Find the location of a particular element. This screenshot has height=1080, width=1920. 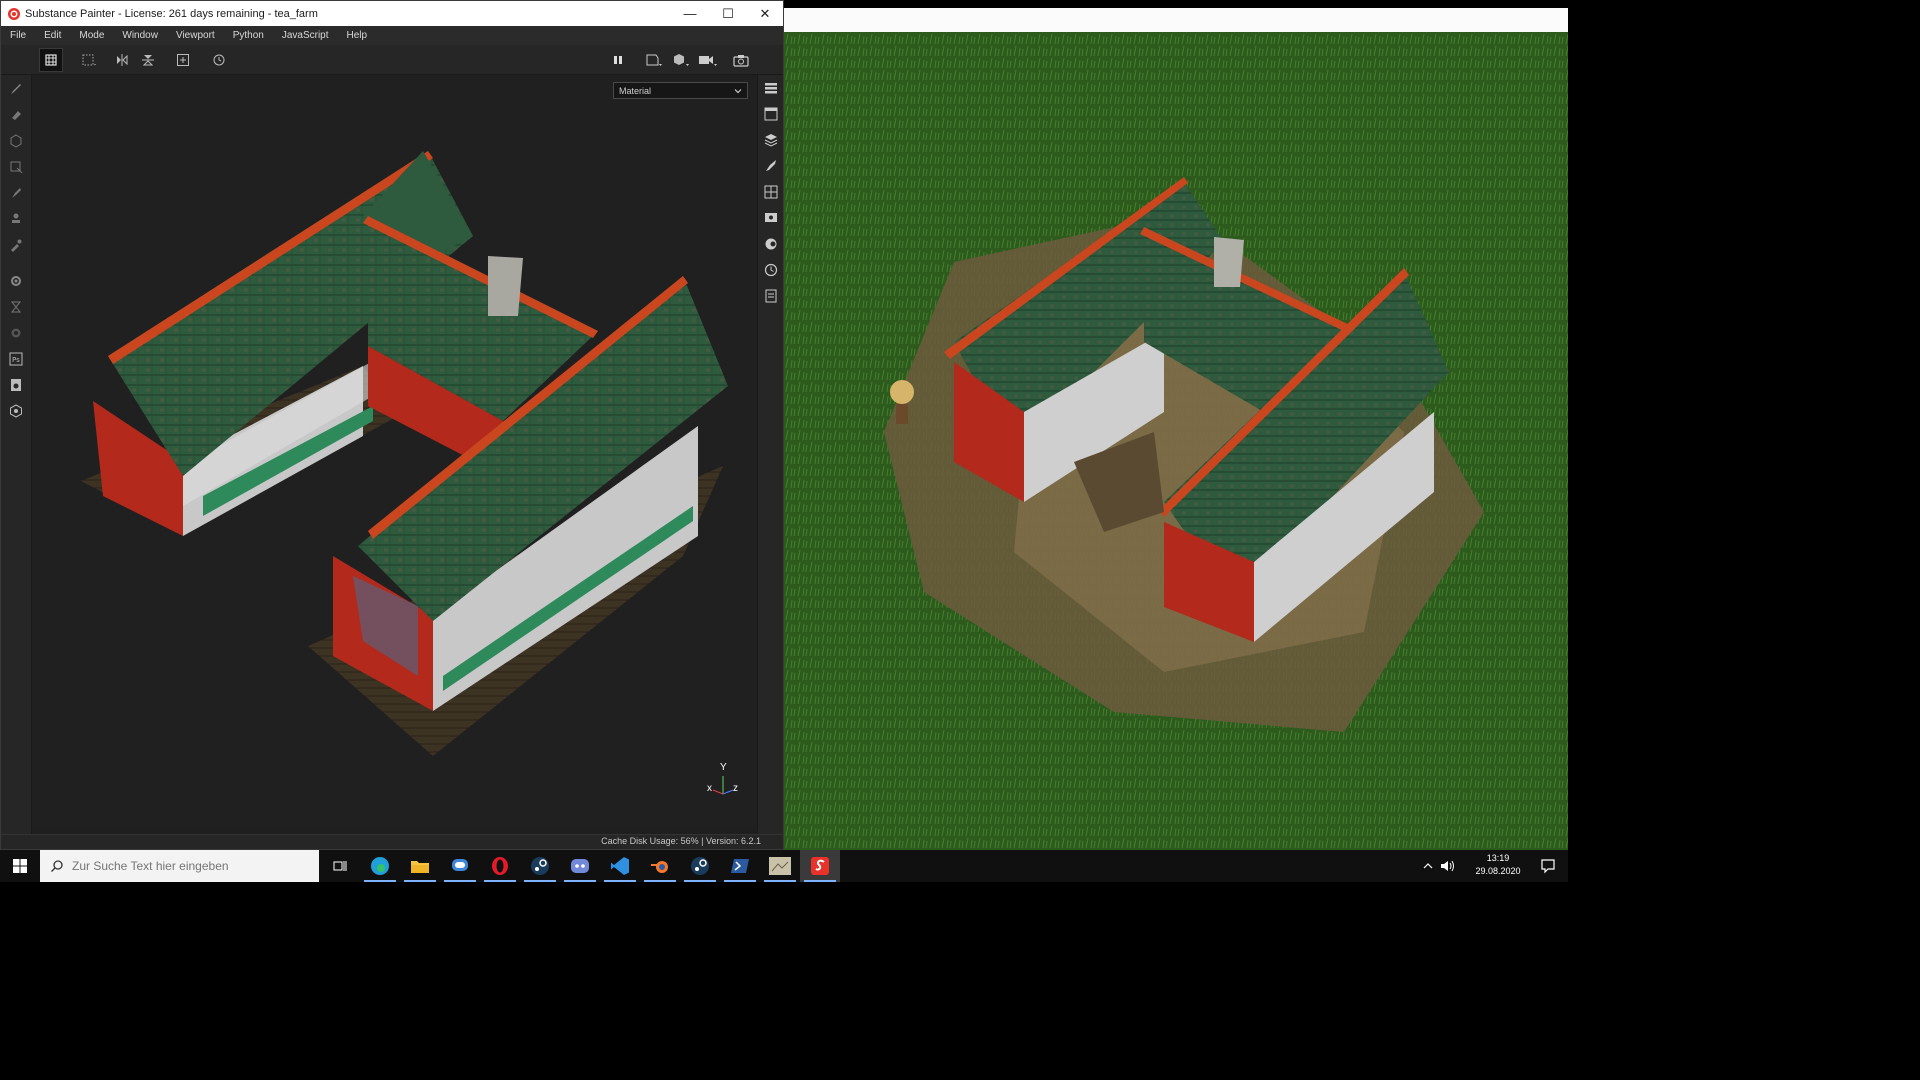

display-settings-button is located at coordinates (771, 218).